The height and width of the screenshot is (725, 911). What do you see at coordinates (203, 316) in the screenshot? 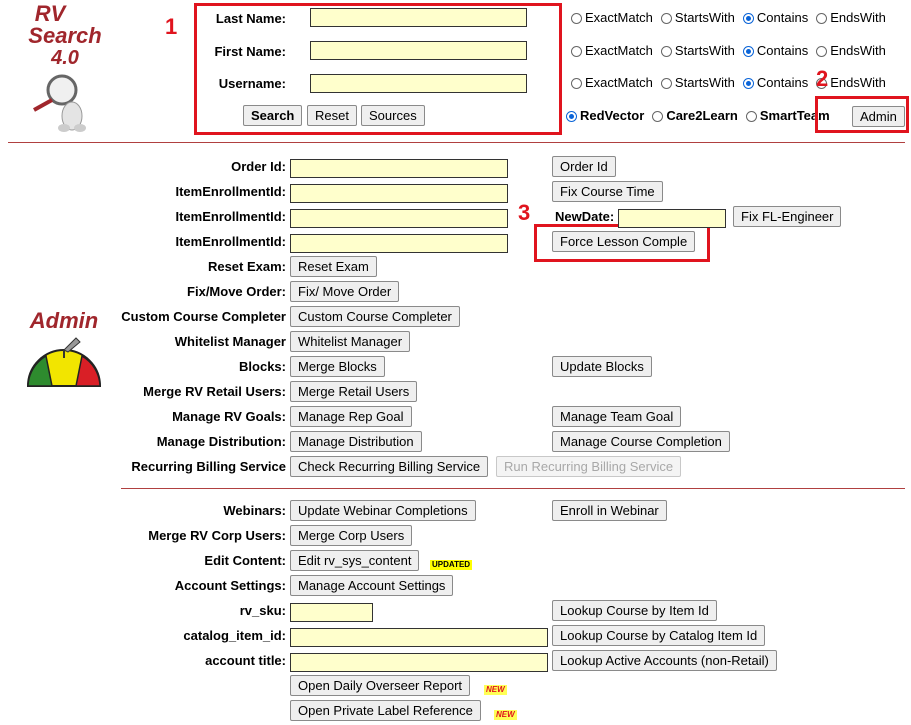
I see `custom-course-completer-label: Custom Course Completer` at bounding box center [203, 316].